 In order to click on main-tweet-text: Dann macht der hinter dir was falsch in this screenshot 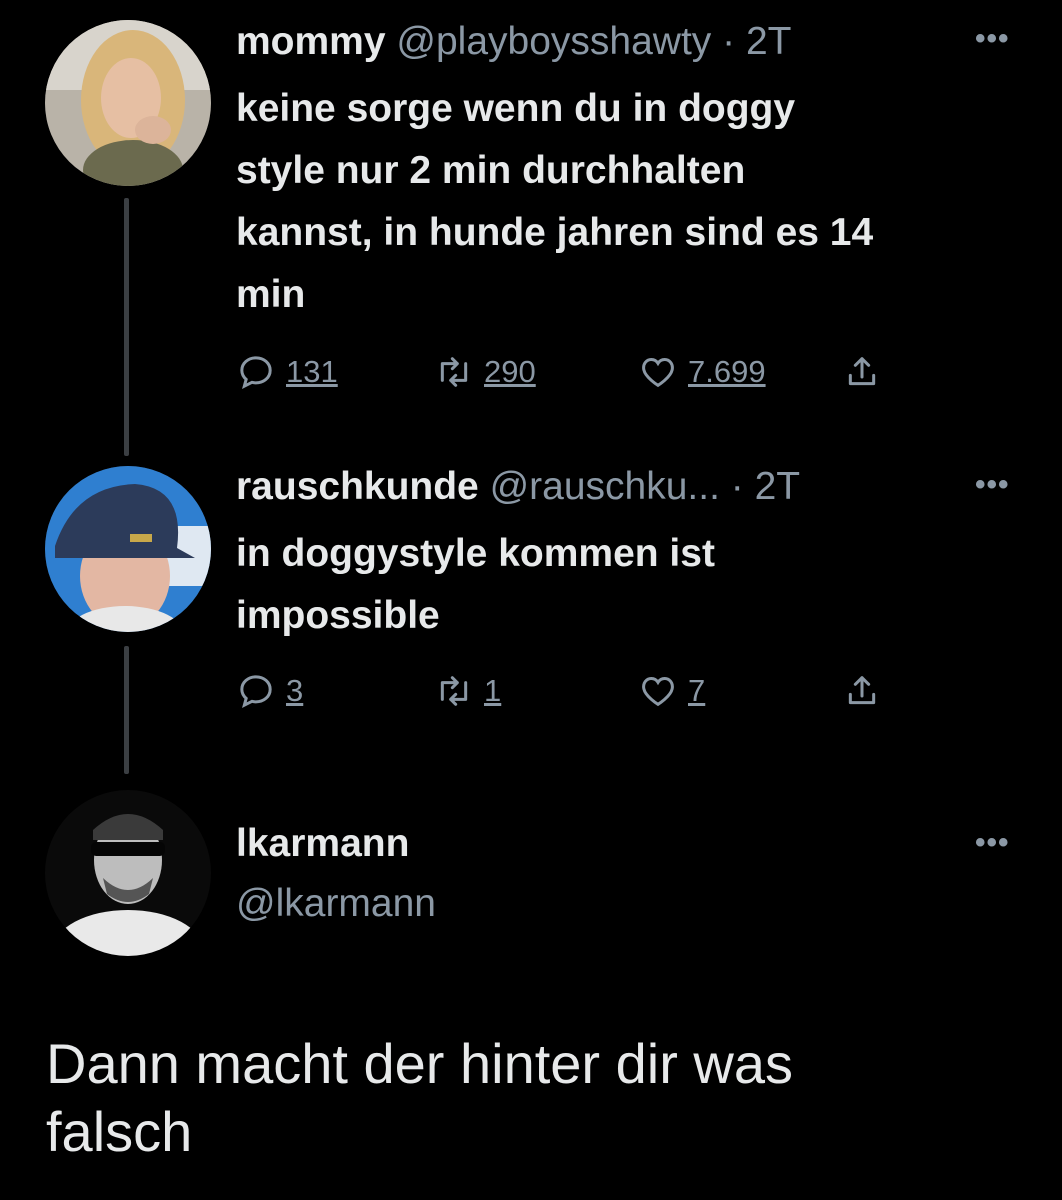, I will do `click(526, 1098)`.